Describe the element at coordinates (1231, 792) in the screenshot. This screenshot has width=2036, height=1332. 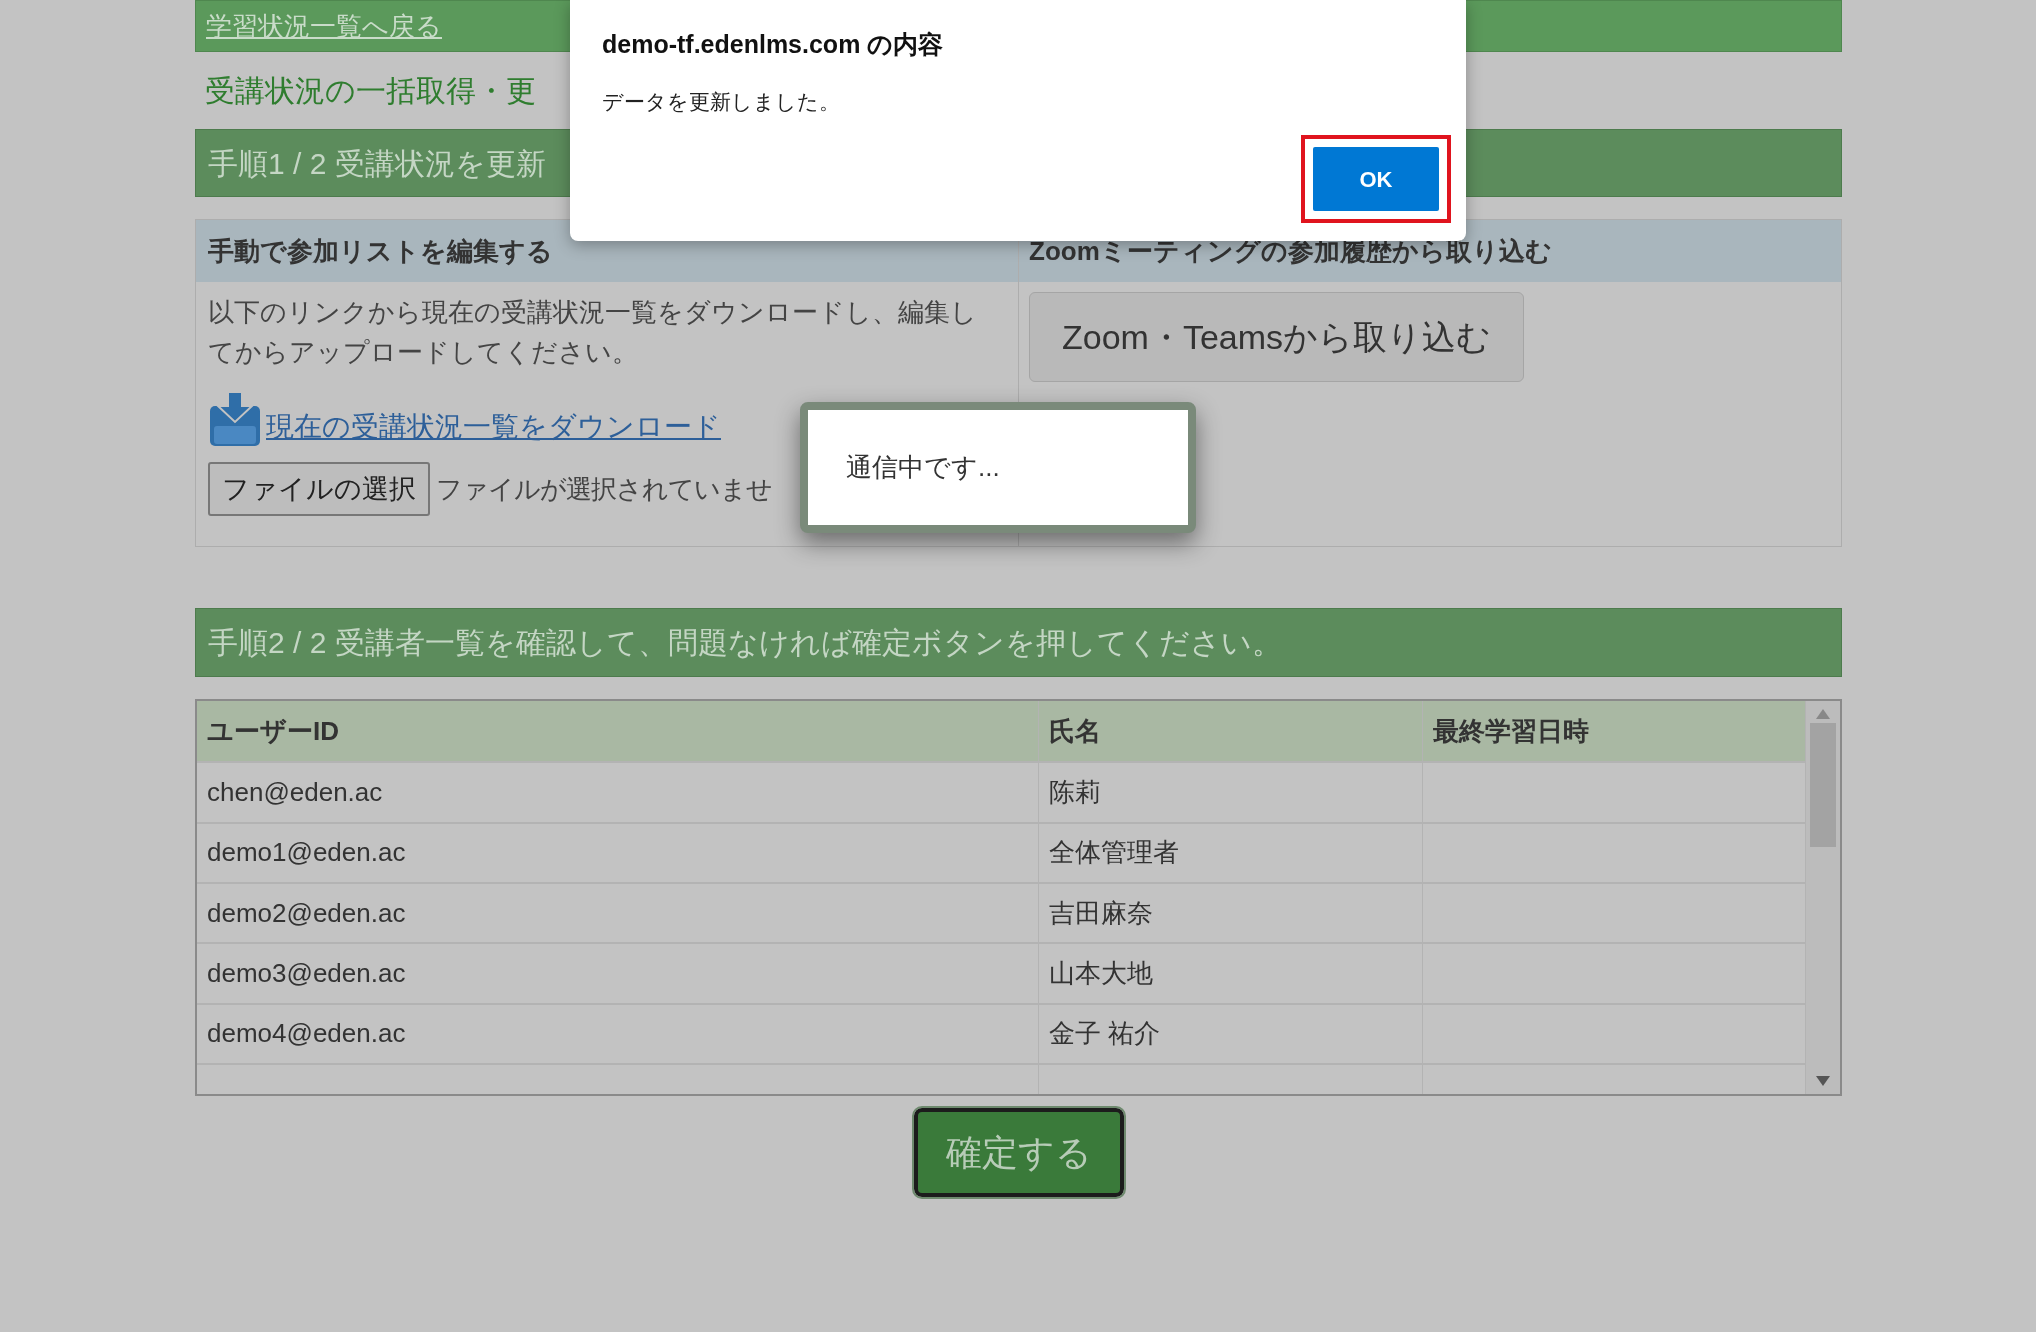
I see `table-cell: 陈莉` at that location.